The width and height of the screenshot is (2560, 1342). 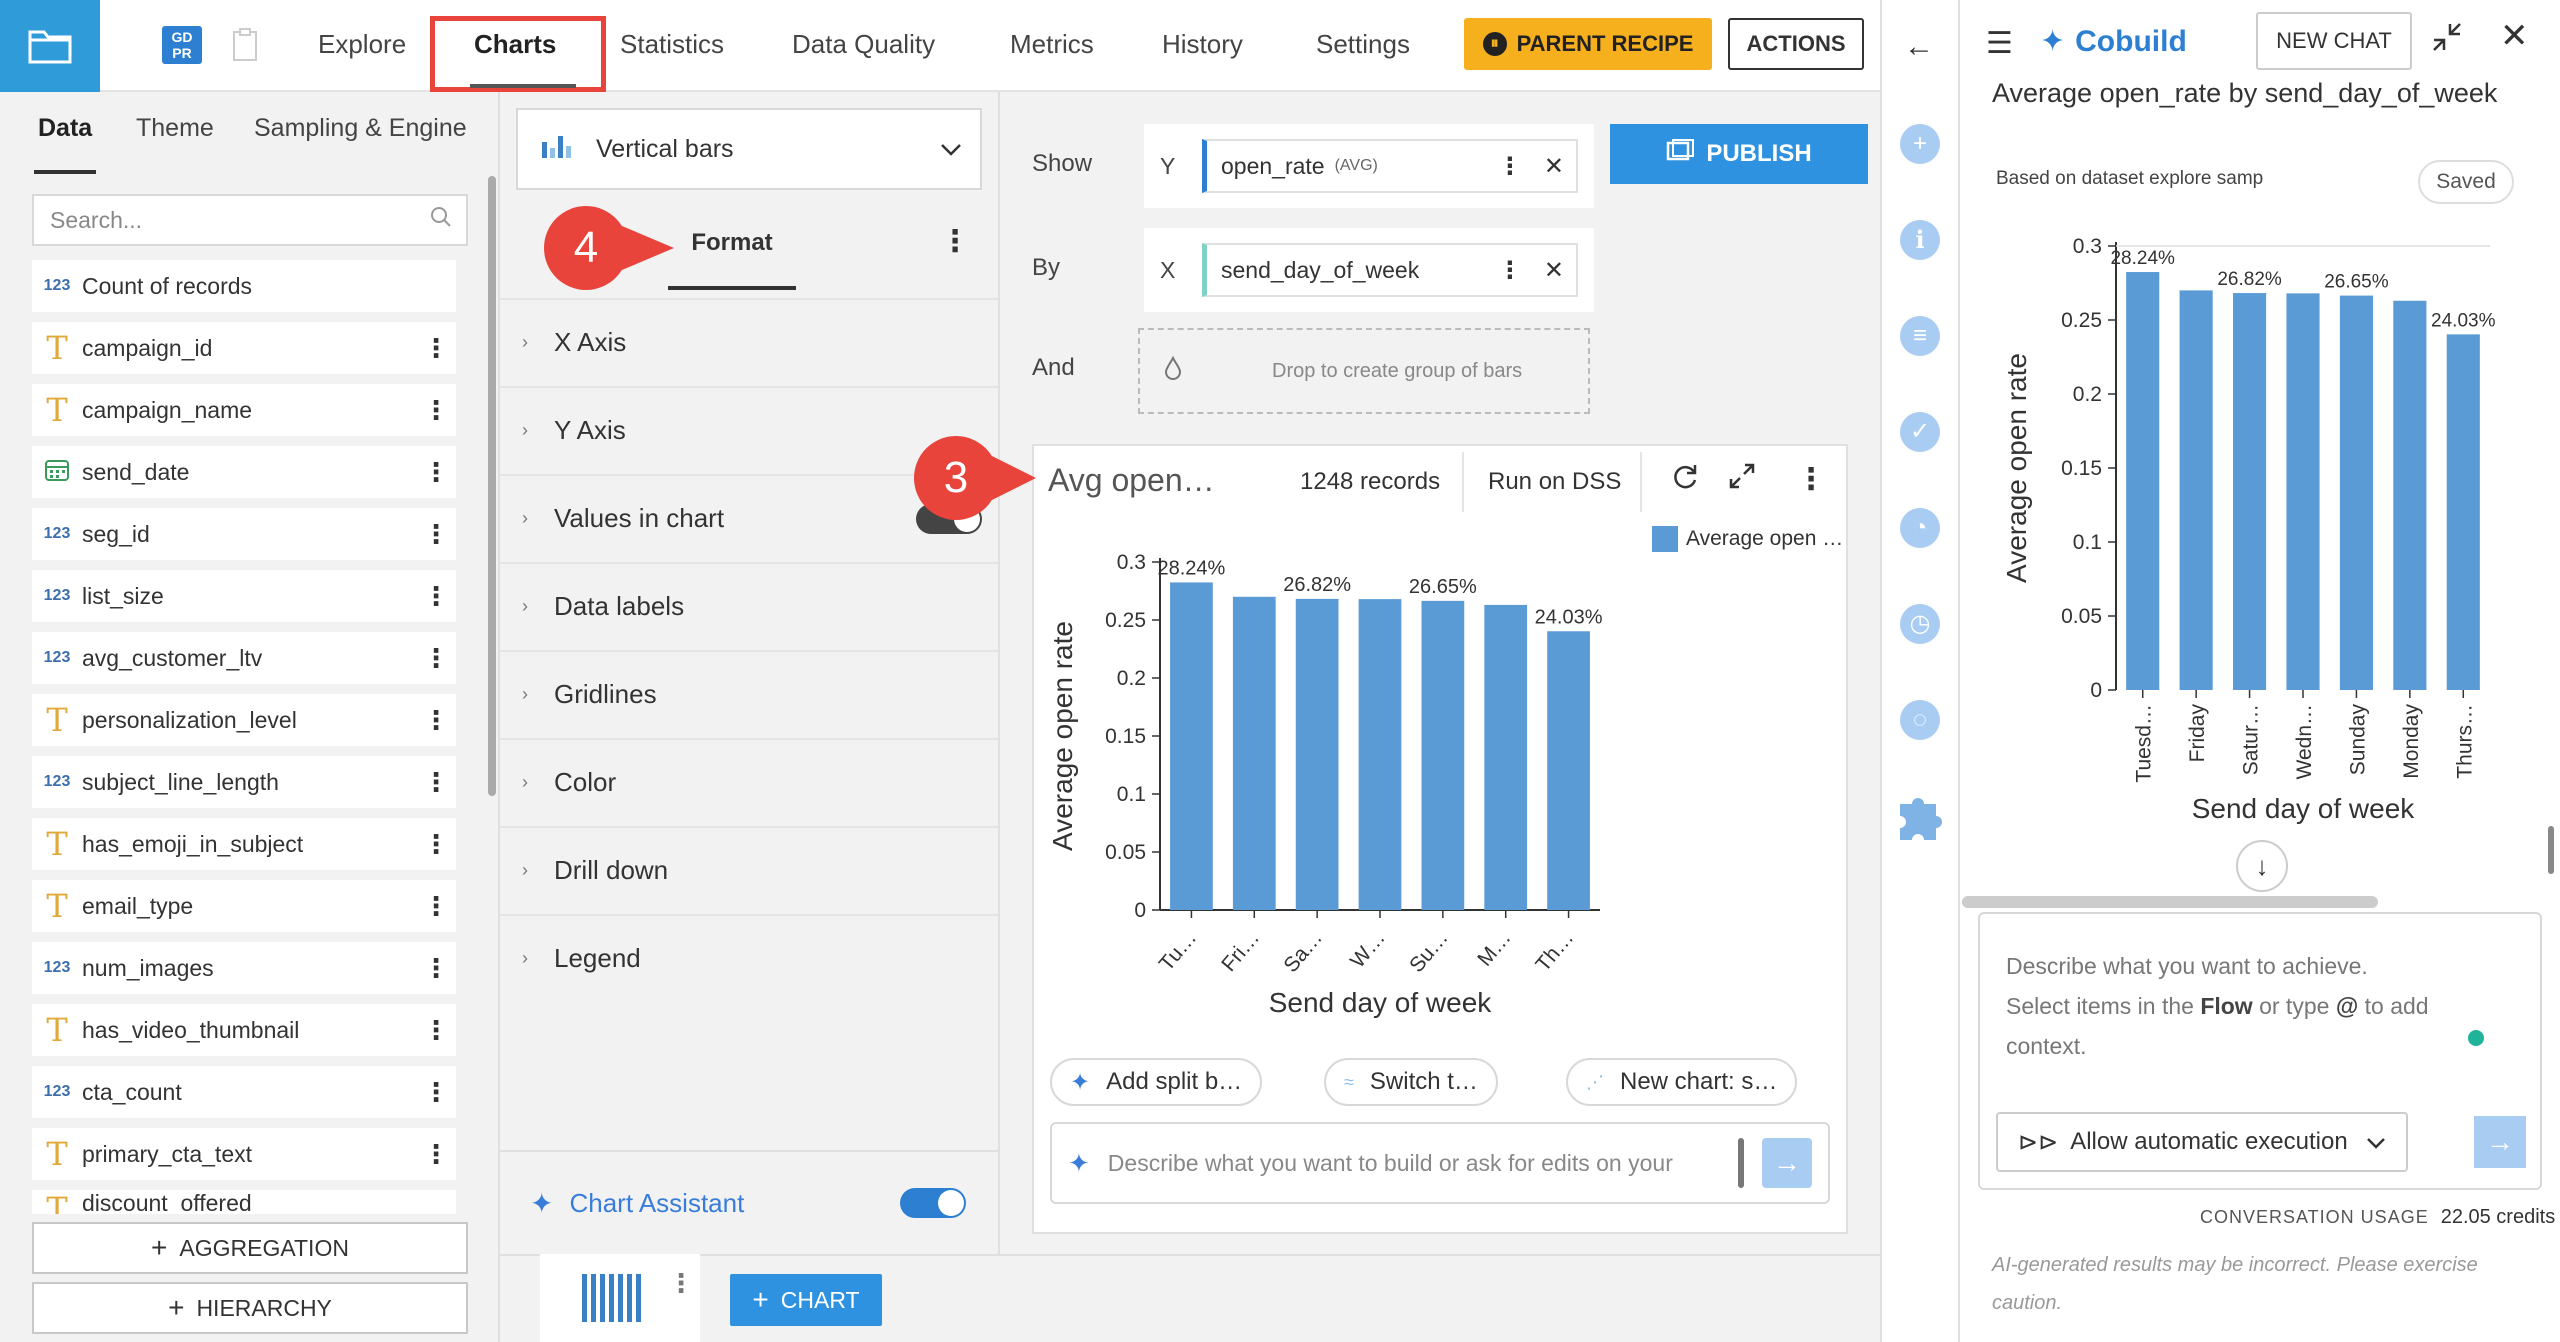 What do you see at coordinates (1920, 624) in the screenshot?
I see `clock-icon: ◷` at bounding box center [1920, 624].